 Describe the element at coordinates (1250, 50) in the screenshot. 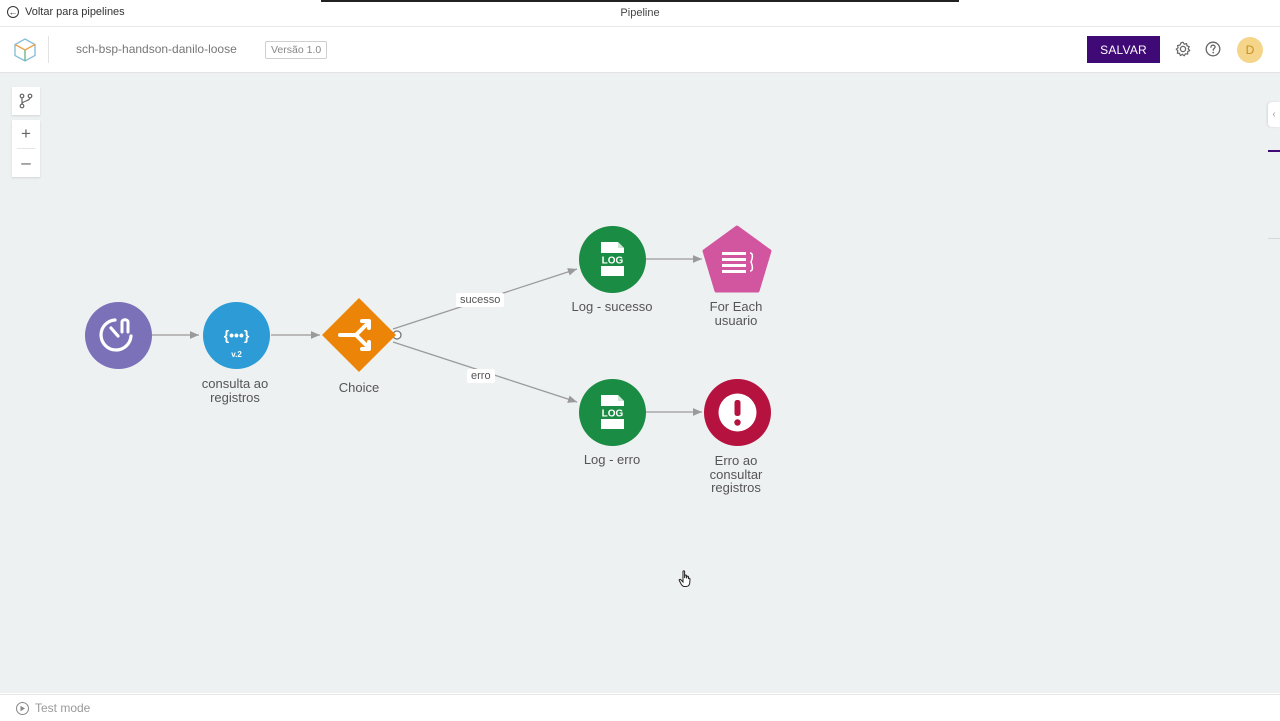

I see `user-avatar: D` at that location.